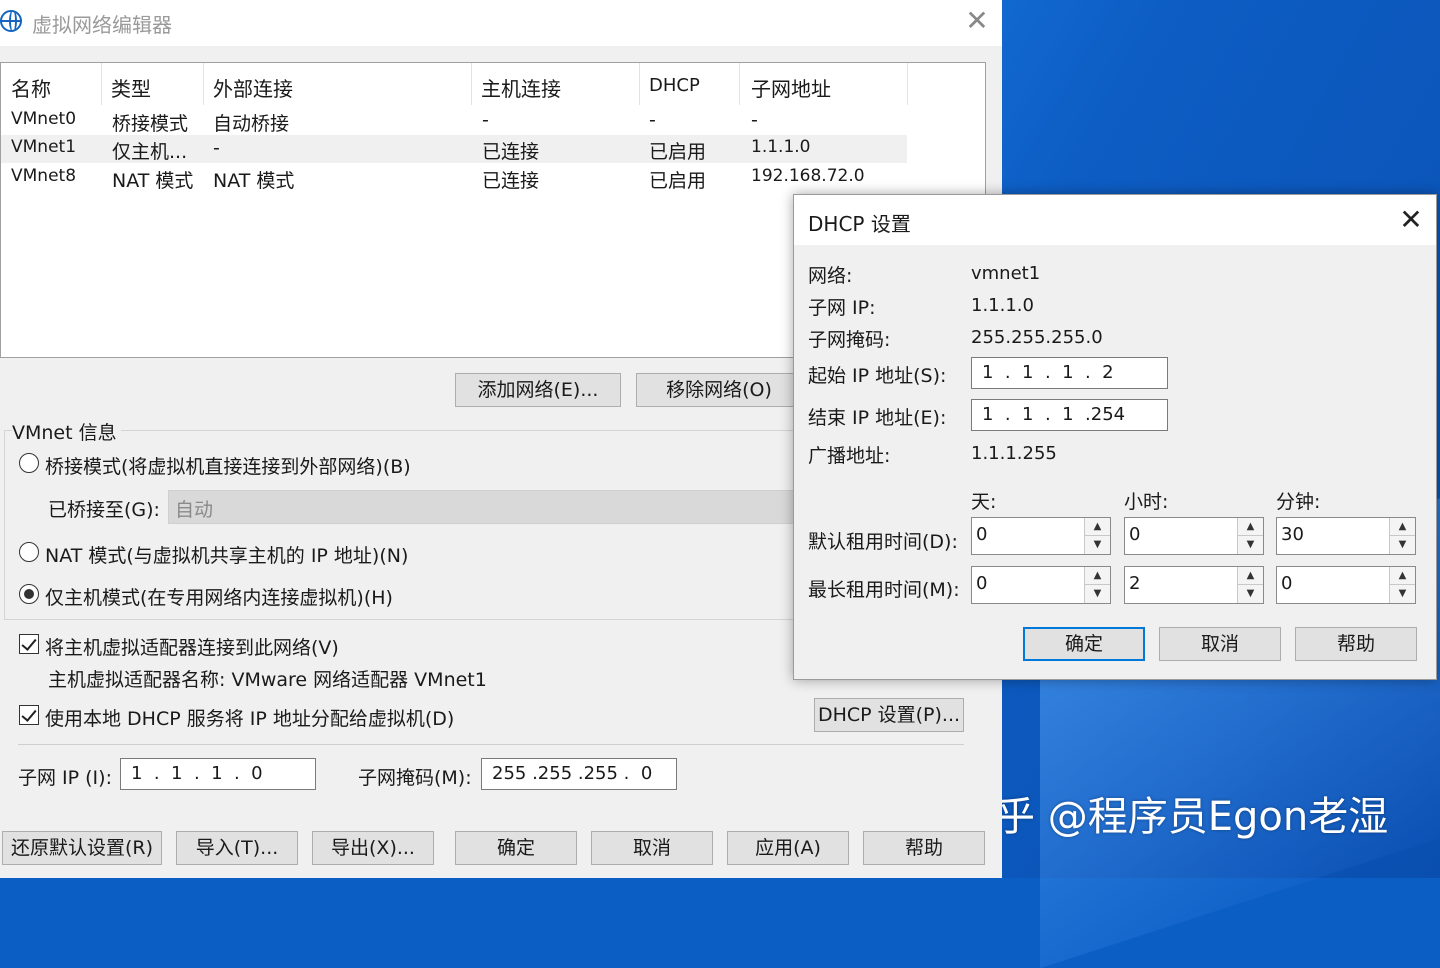  I want to click on connect-adapter-checkbox, so click(29, 644).